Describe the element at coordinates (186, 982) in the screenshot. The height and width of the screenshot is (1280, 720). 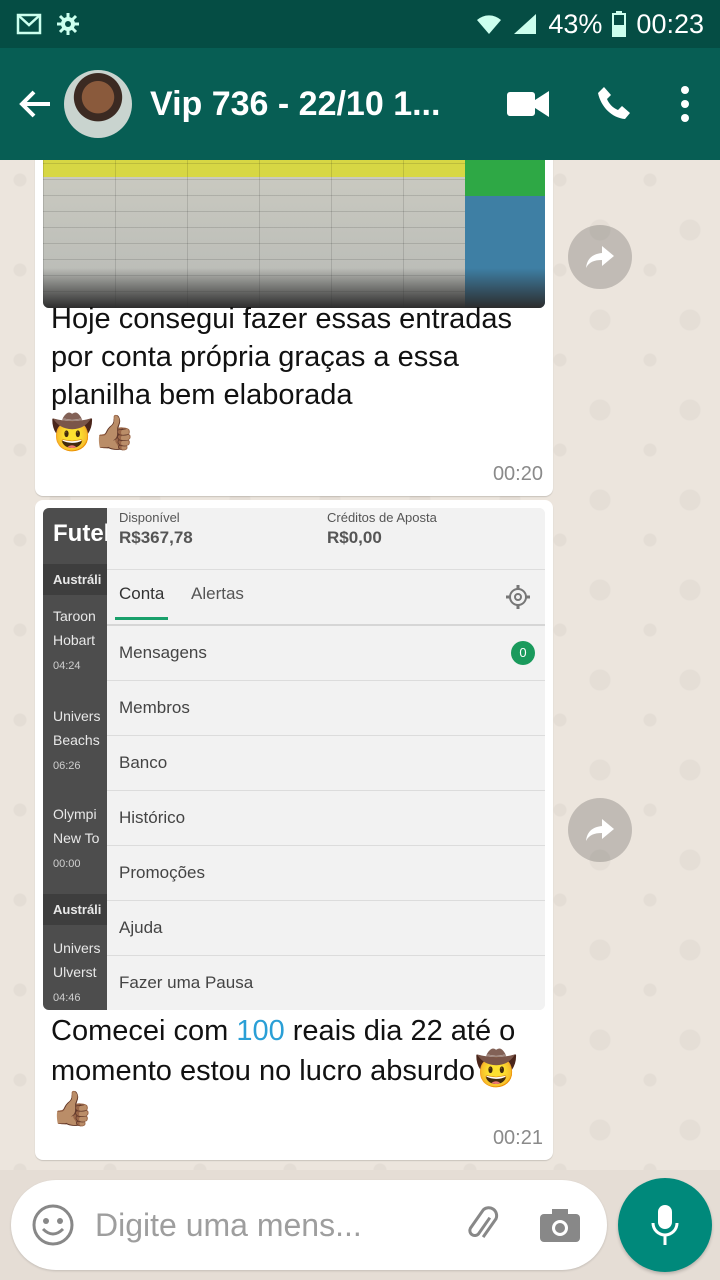
I see `menu-item-label: Fazer uma Pausa` at that location.